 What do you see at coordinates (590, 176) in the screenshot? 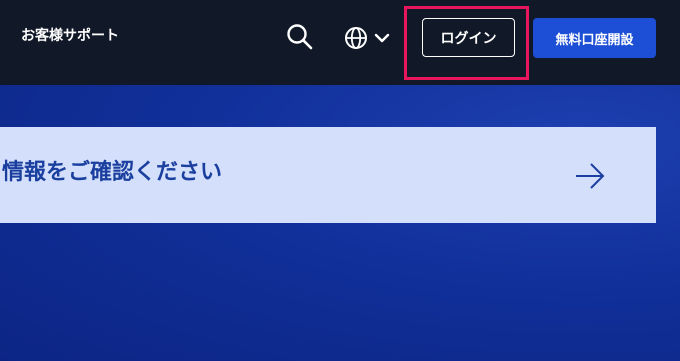
I see `arrow-right-icon` at bounding box center [590, 176].